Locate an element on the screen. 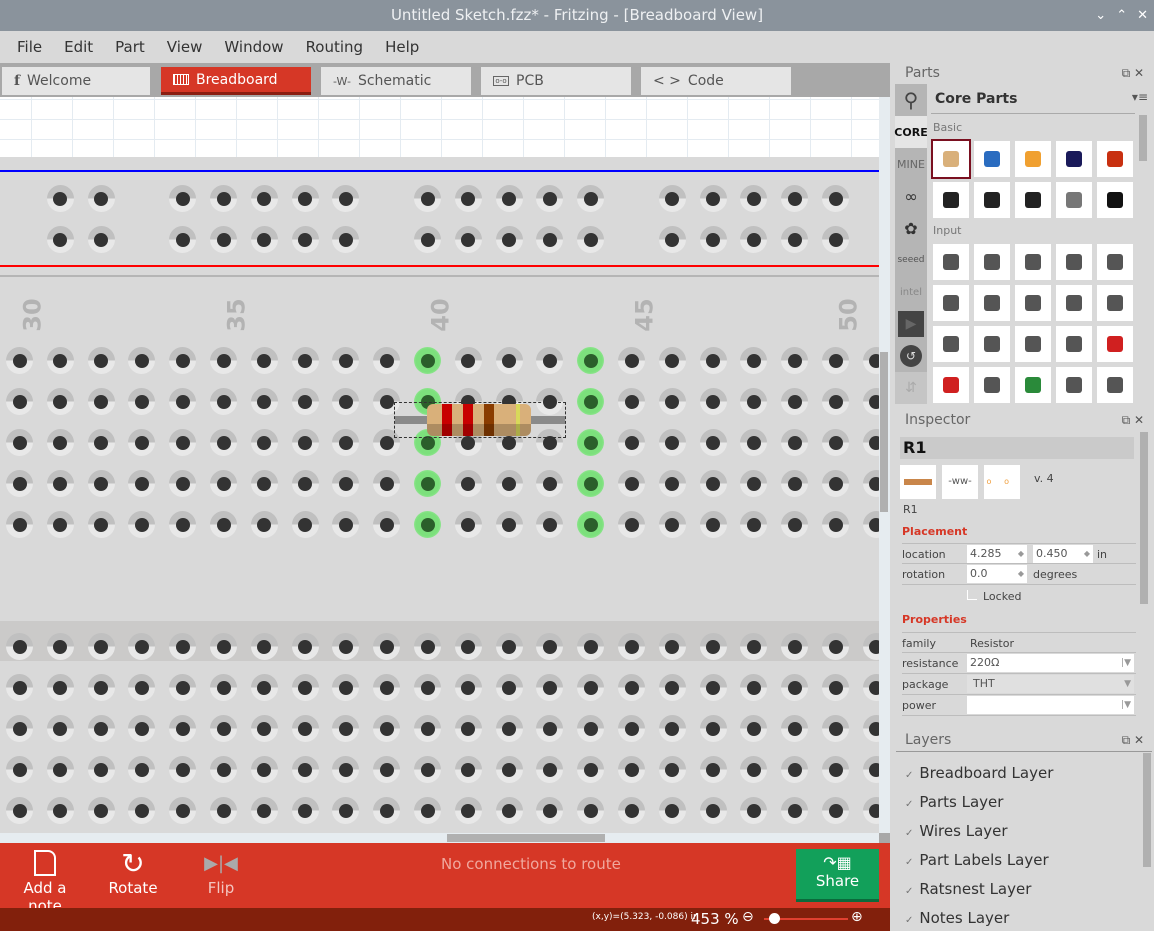 This screenshot has width=1154, height=931. bin-scroll-icon: ⇵ is located at coordinates (911, 388).